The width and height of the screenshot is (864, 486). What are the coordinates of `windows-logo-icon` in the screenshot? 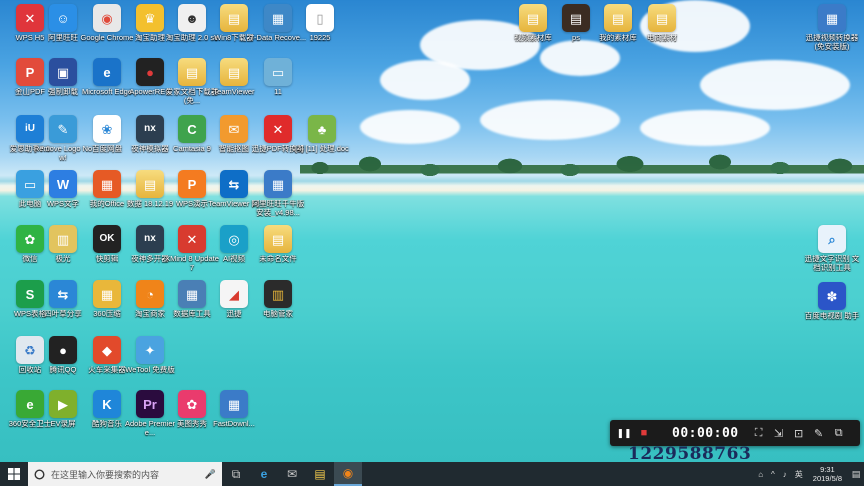 It's located at (14, 474).